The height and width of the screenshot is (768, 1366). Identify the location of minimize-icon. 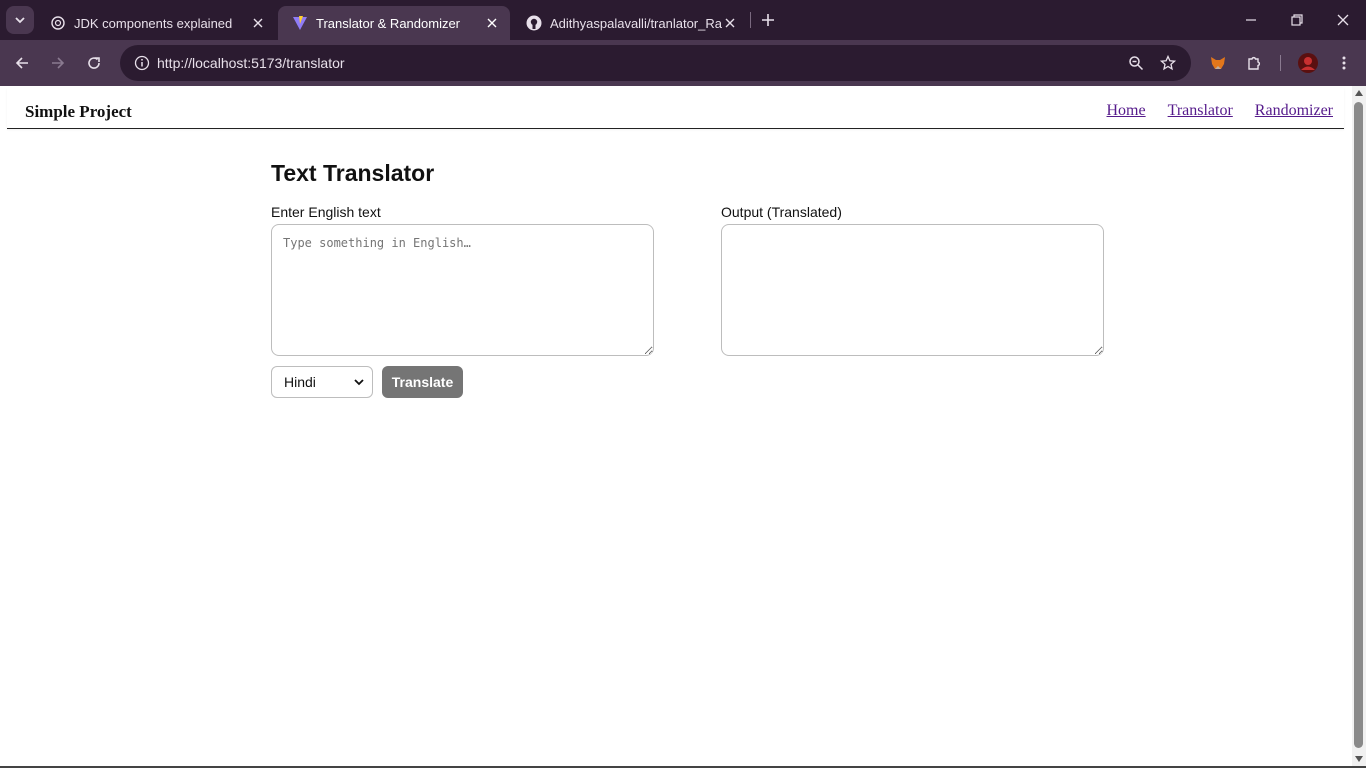
(1251, 20).